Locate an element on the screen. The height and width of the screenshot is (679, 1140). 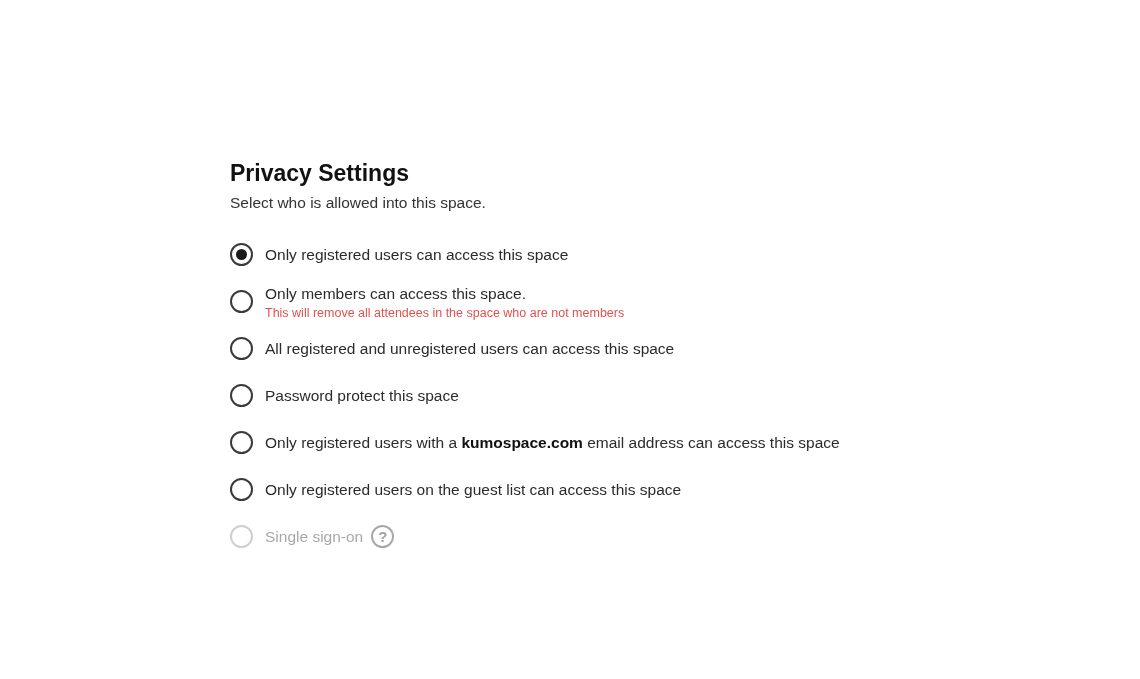
option-label: Password protect this space is located at coordinates (362, 396).